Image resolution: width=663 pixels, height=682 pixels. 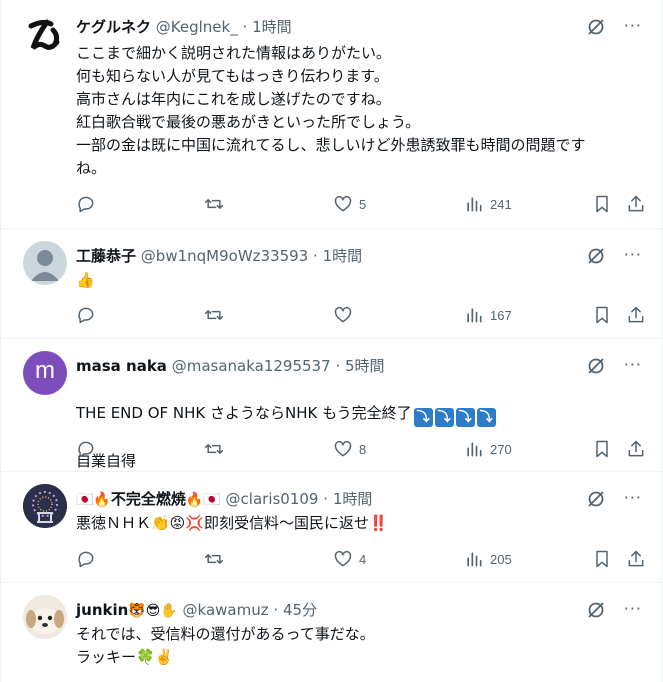 I want to click on action-bar: 8 270, so click(x=361, y=449).